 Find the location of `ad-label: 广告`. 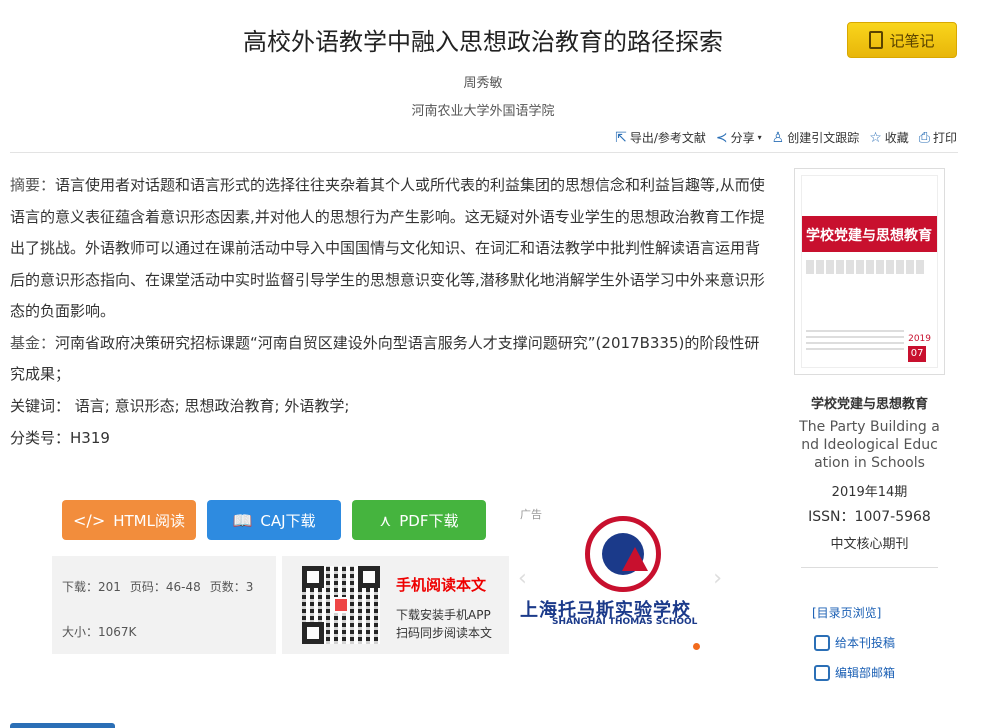

ad-label: 广告 is located at coordinates (531, 514).